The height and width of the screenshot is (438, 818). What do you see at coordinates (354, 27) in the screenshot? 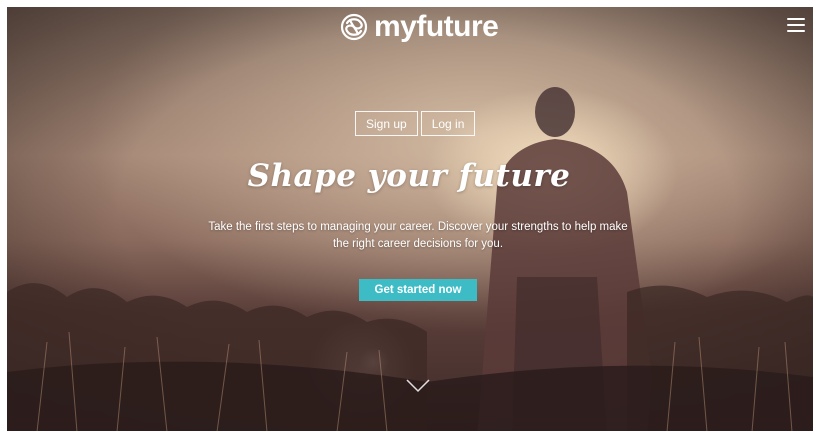
I see `brain-knot-icon` at bounding box center [354, 27].